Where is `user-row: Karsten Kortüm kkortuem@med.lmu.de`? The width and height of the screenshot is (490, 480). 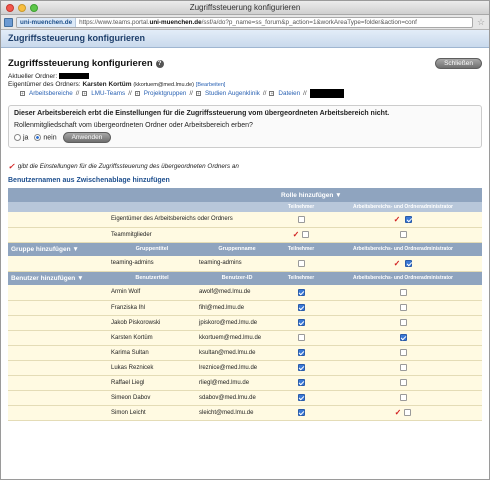
user-row: Karsten Kortüm kkortuem@med.lmu.de is located at coordinates (245, 338).